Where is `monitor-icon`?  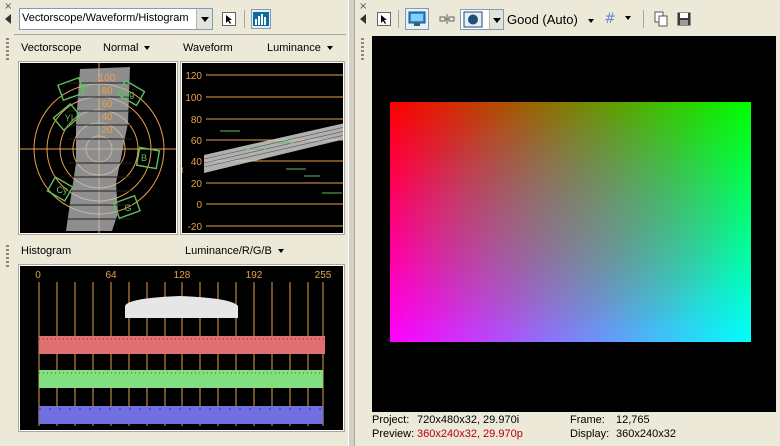
monitor-icon is located at coordinates (417, 18).